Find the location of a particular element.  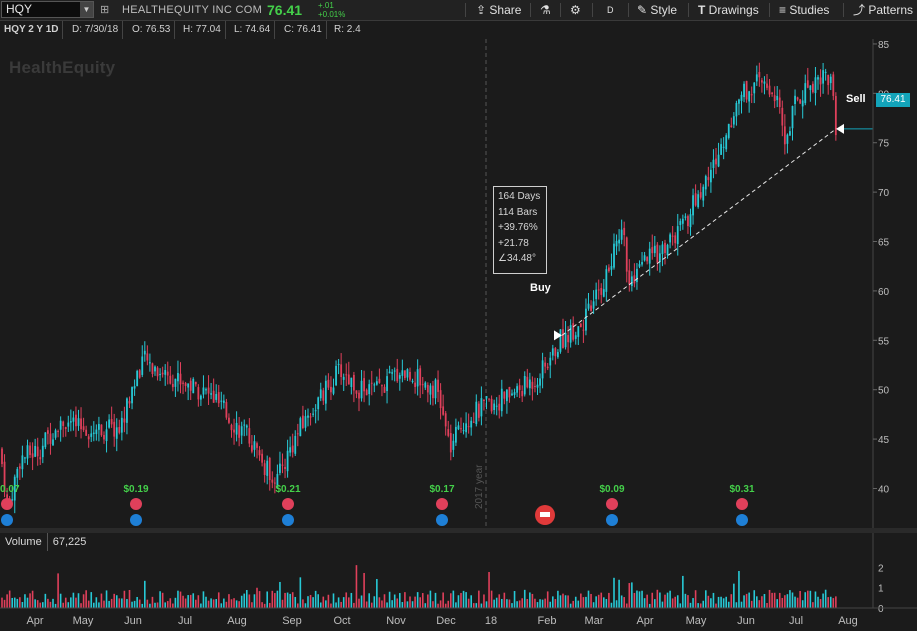

chevron-down-icon: ▼ is located at coordinates (86, 9).